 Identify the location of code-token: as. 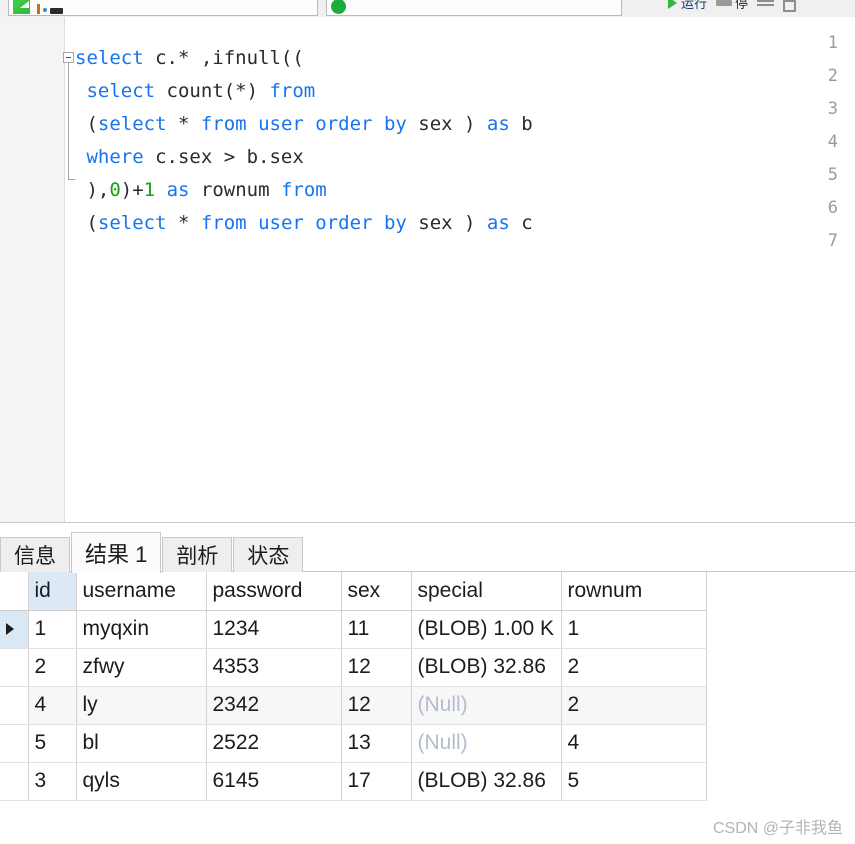
(498, 223).